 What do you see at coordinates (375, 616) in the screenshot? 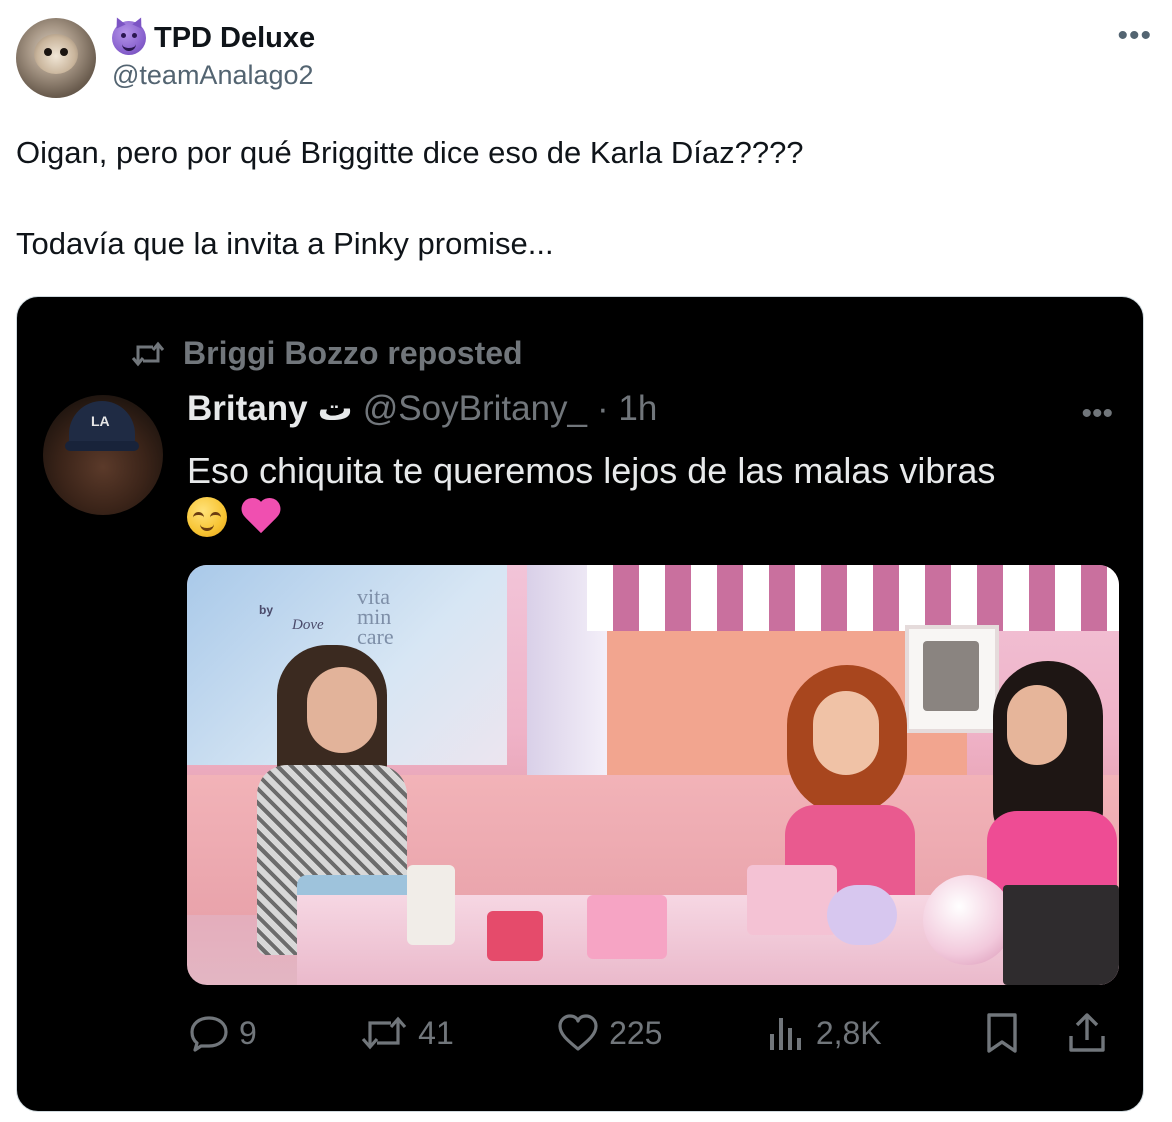
I see `photo-logo-text: vita min care` at bounding box center [375, 616].